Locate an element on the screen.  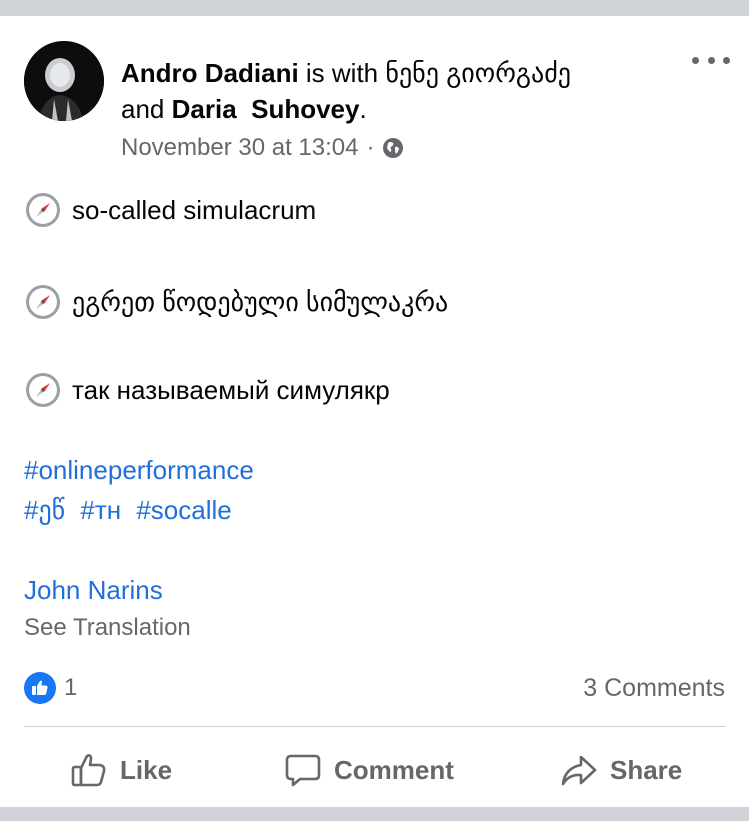
post-header-line-2: and Daria Suhovey. is located at coordinates (244, 109).